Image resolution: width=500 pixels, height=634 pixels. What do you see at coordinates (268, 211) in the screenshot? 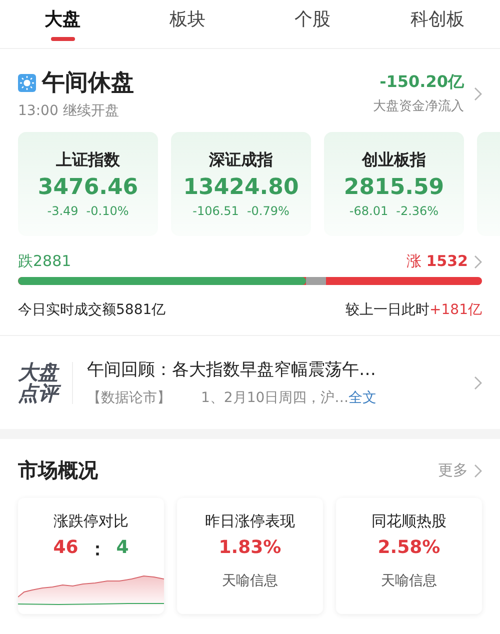
I see `index-percent: -0.79%` at bounding box center [268, 211].